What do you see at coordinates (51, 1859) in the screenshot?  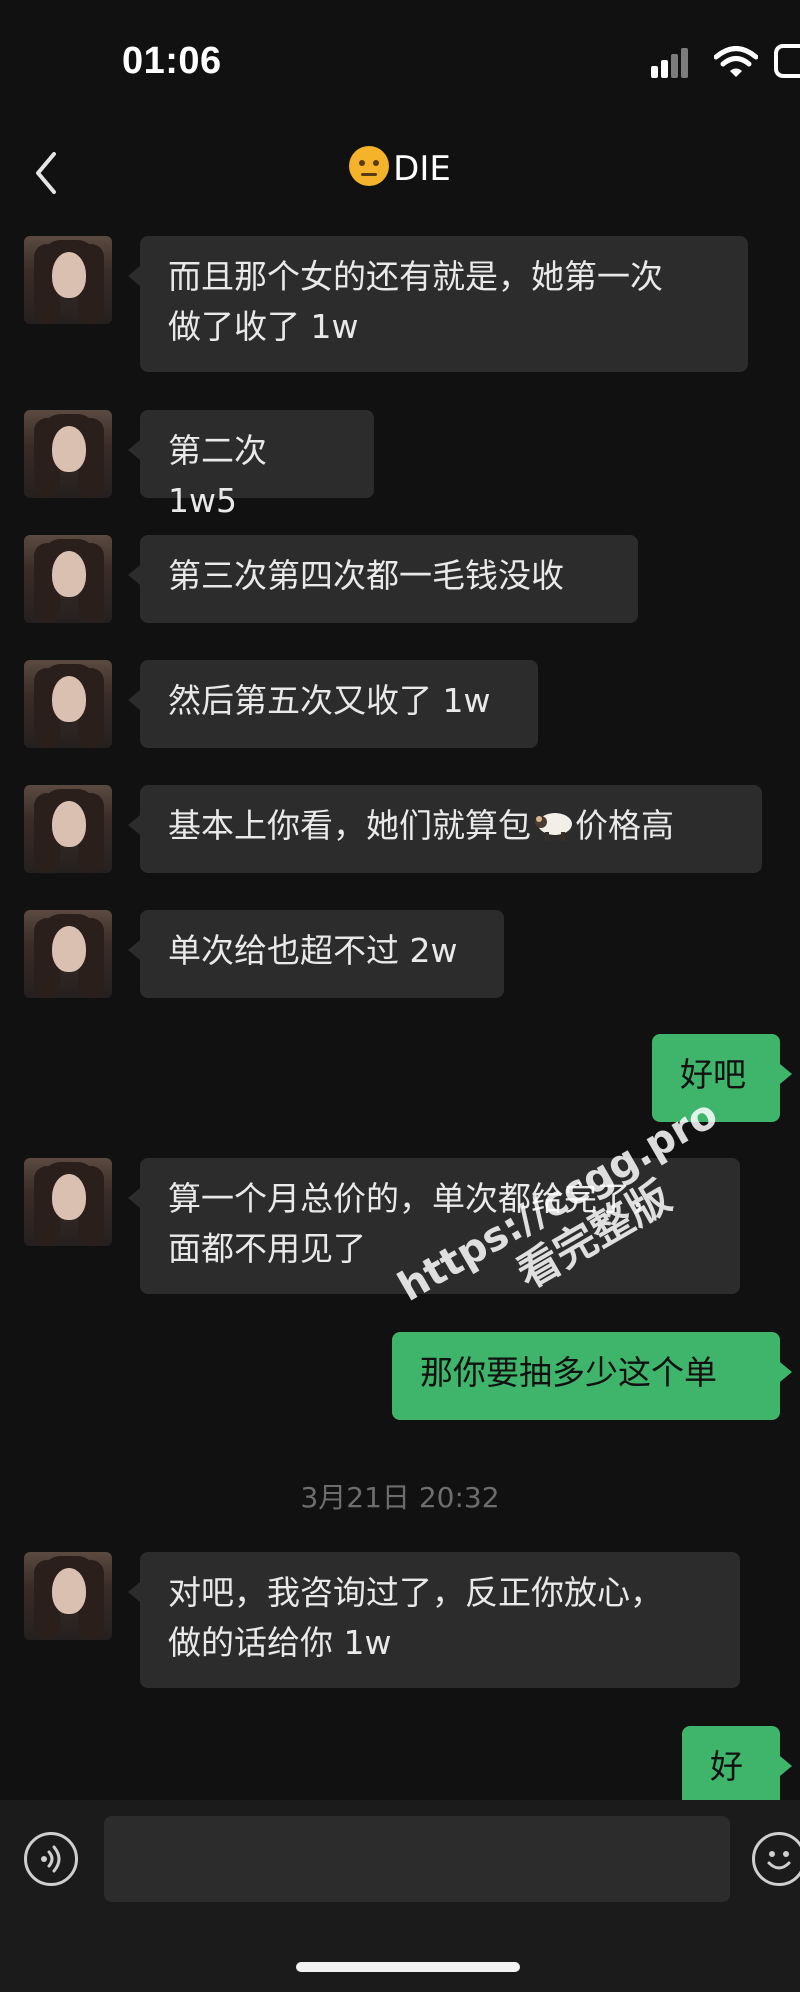 I see `voice-input-icon` at bounding box center [51, 1859].